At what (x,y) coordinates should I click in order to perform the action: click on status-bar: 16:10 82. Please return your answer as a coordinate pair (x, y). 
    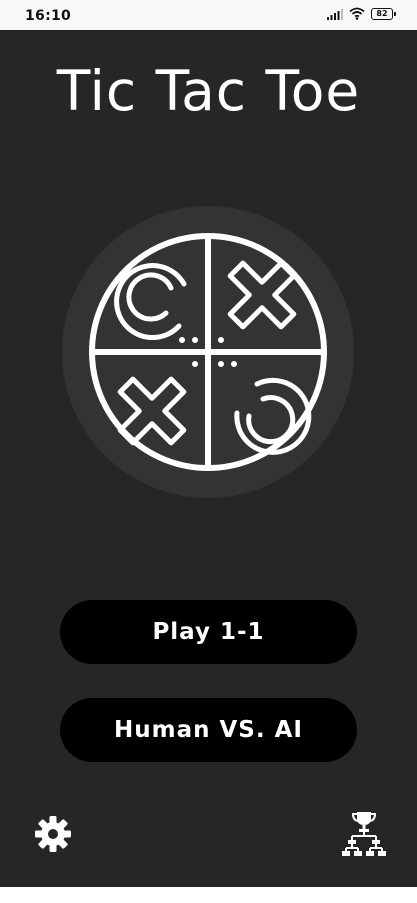
    Looking at the image, I should click on (208, 15).